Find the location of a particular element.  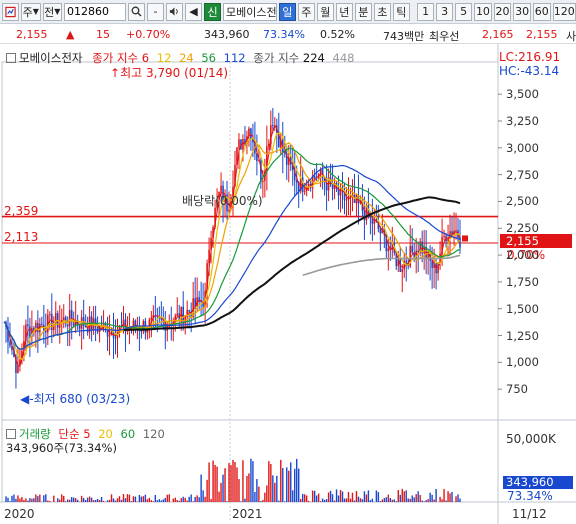

turnover-rate: 0.52% is located at coordinates (337, 34).